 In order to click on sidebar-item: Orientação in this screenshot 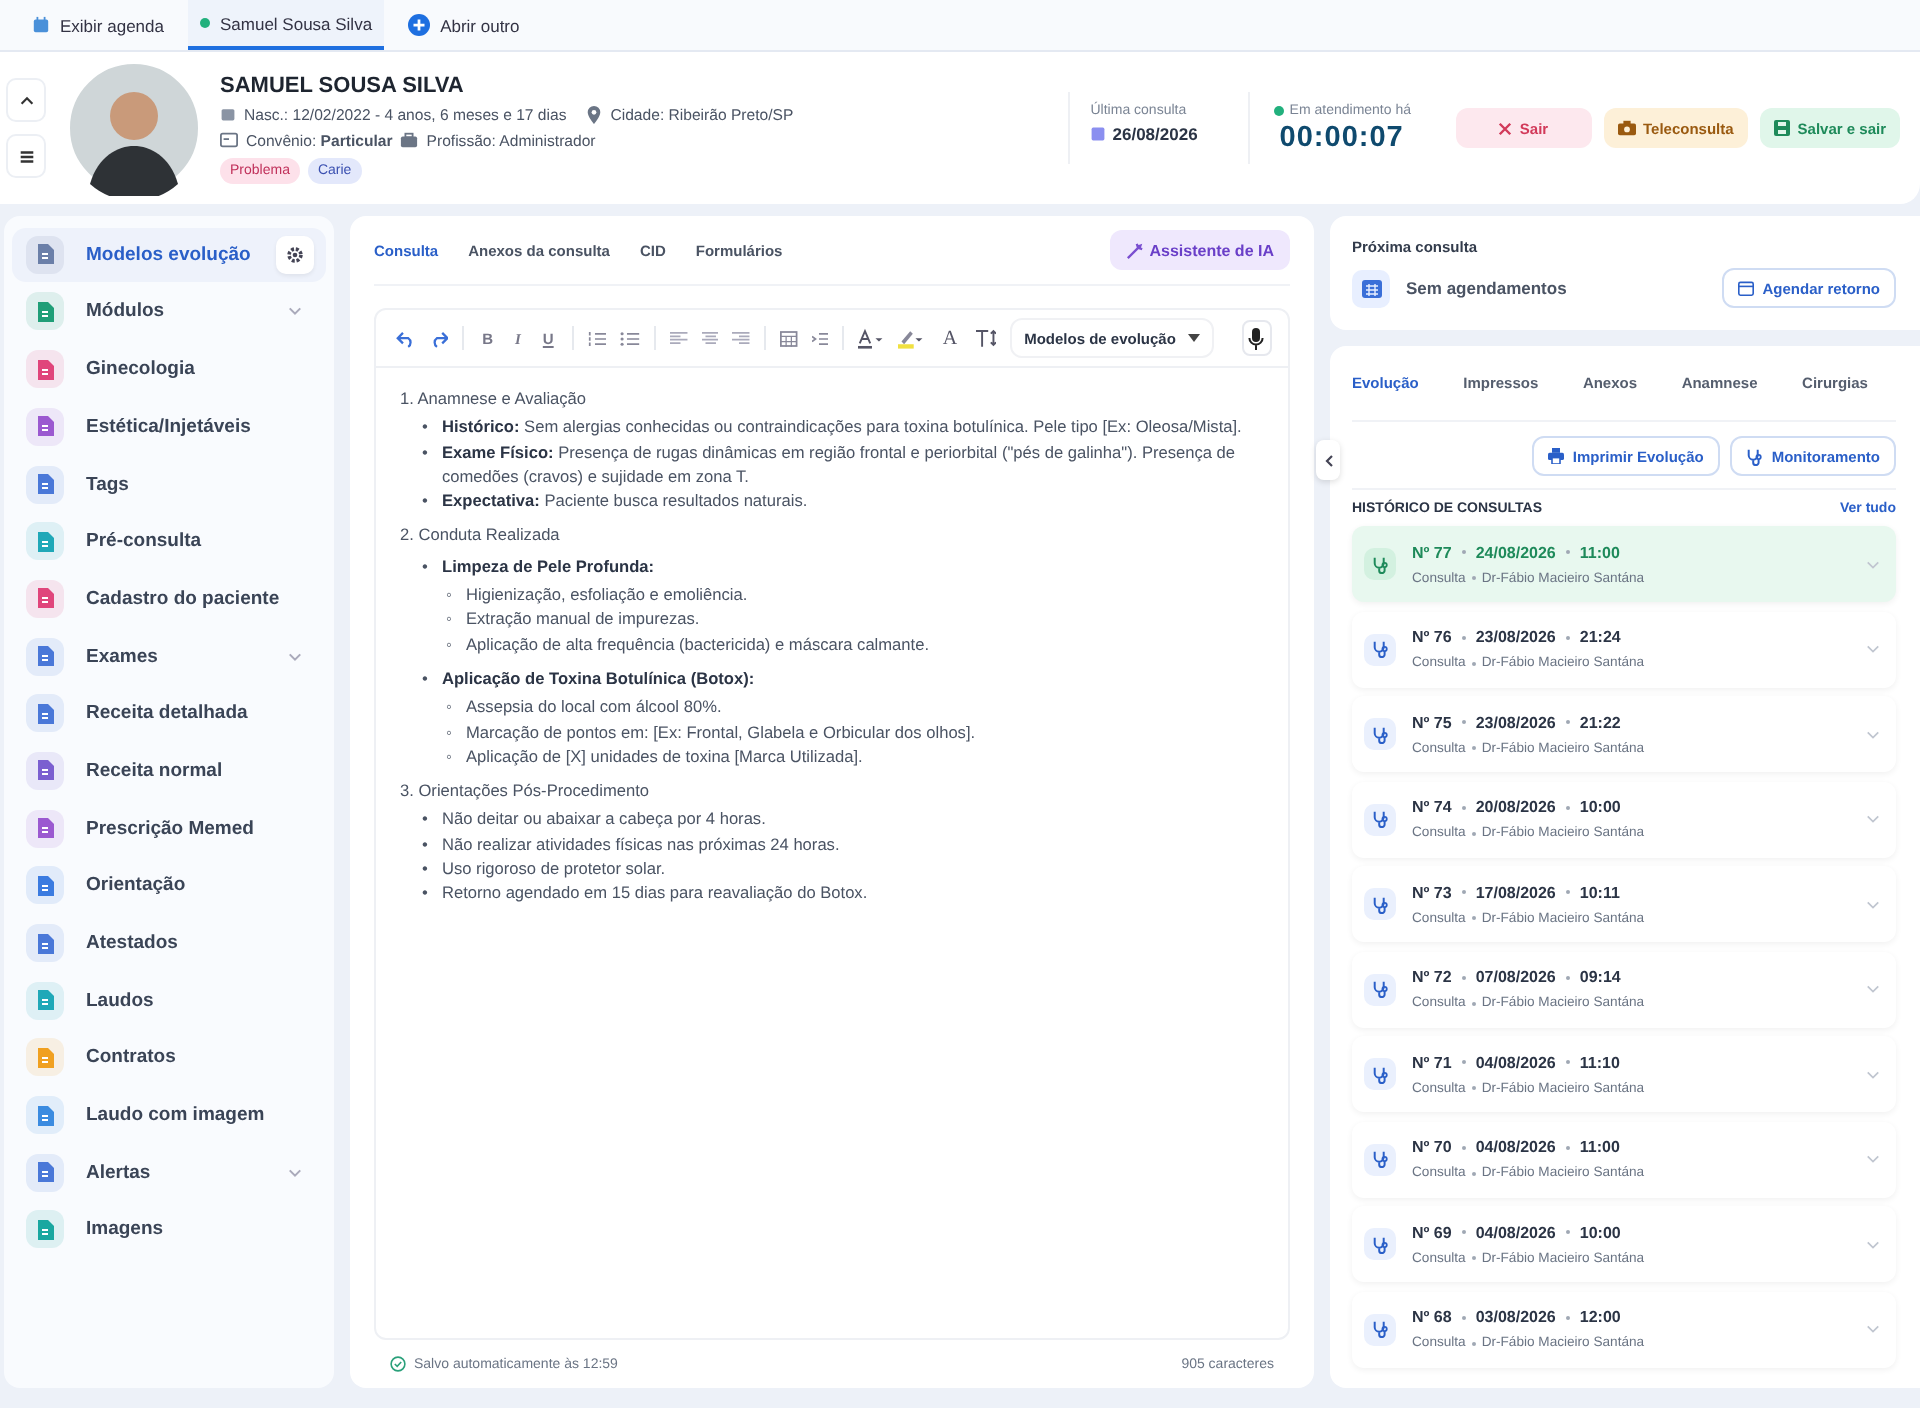, I will do `click(169, 886)`.